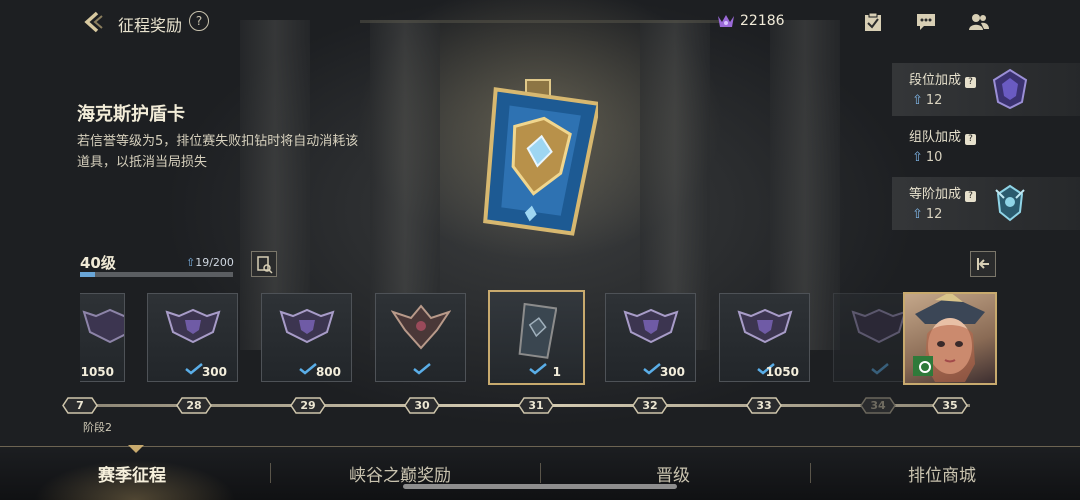  I want to click on track-node: 30, so click(422, 405).